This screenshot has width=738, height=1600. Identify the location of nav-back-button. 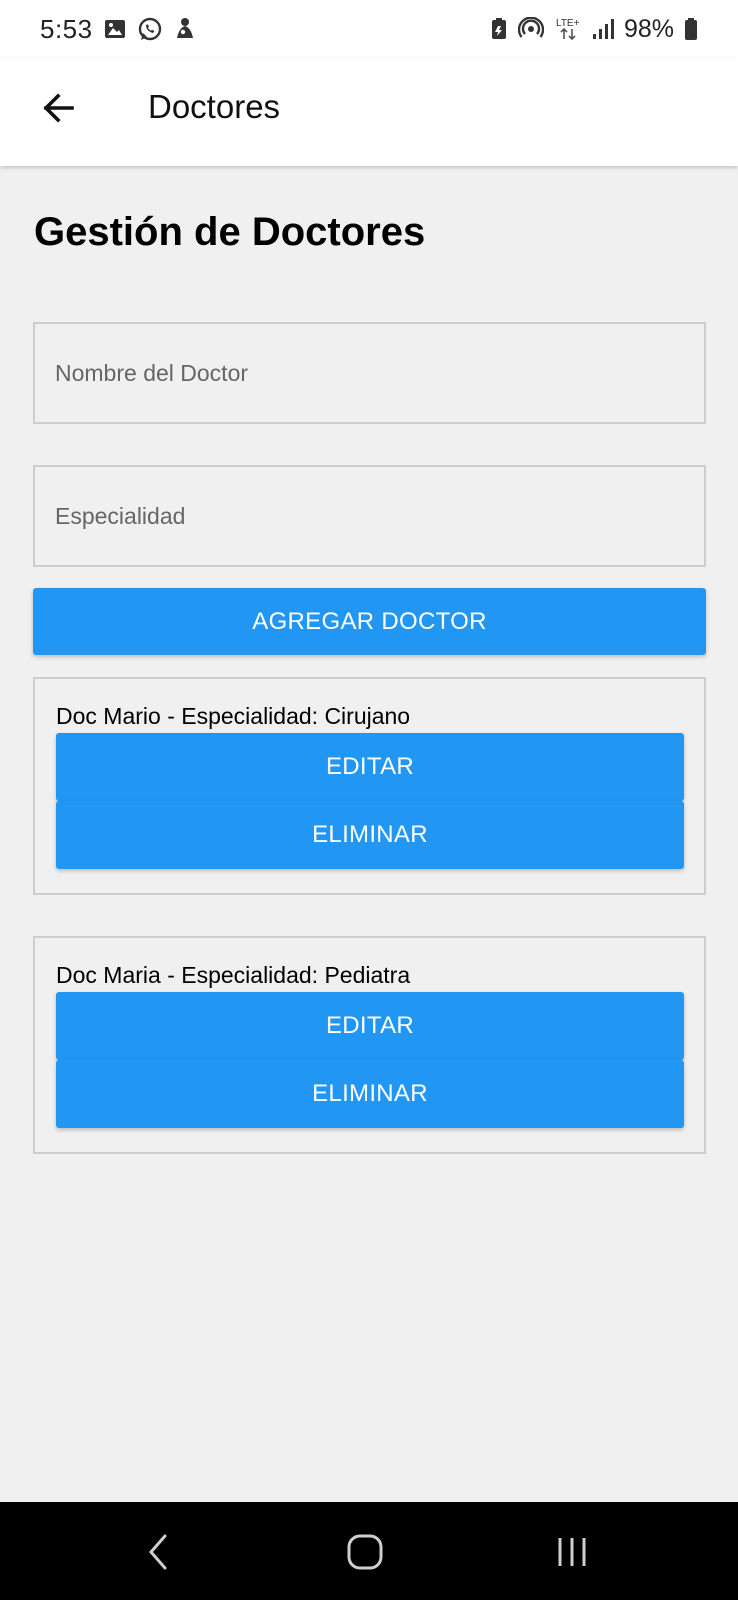
(158, 1552).